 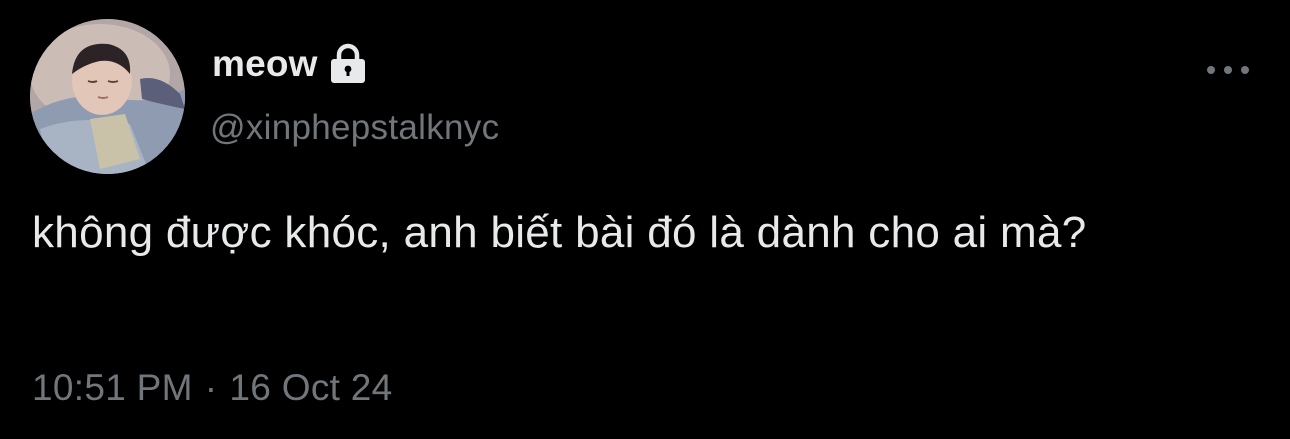 I want to click on more-options-icon, so click(x=1228, y=70).